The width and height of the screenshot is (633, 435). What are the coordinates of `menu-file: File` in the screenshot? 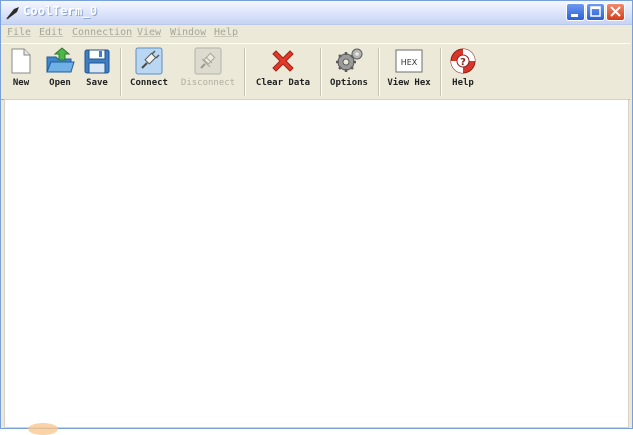 It's located at (19, 32).